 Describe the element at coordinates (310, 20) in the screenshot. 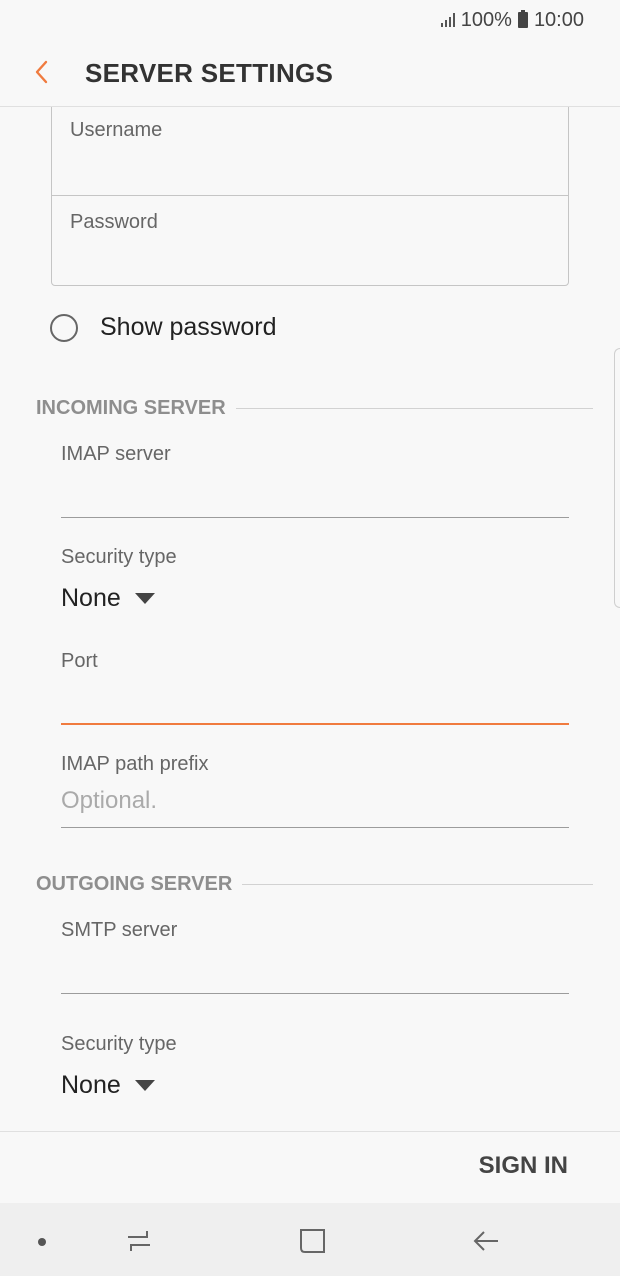

I see `status-bar: 100% 10:00` at that location.